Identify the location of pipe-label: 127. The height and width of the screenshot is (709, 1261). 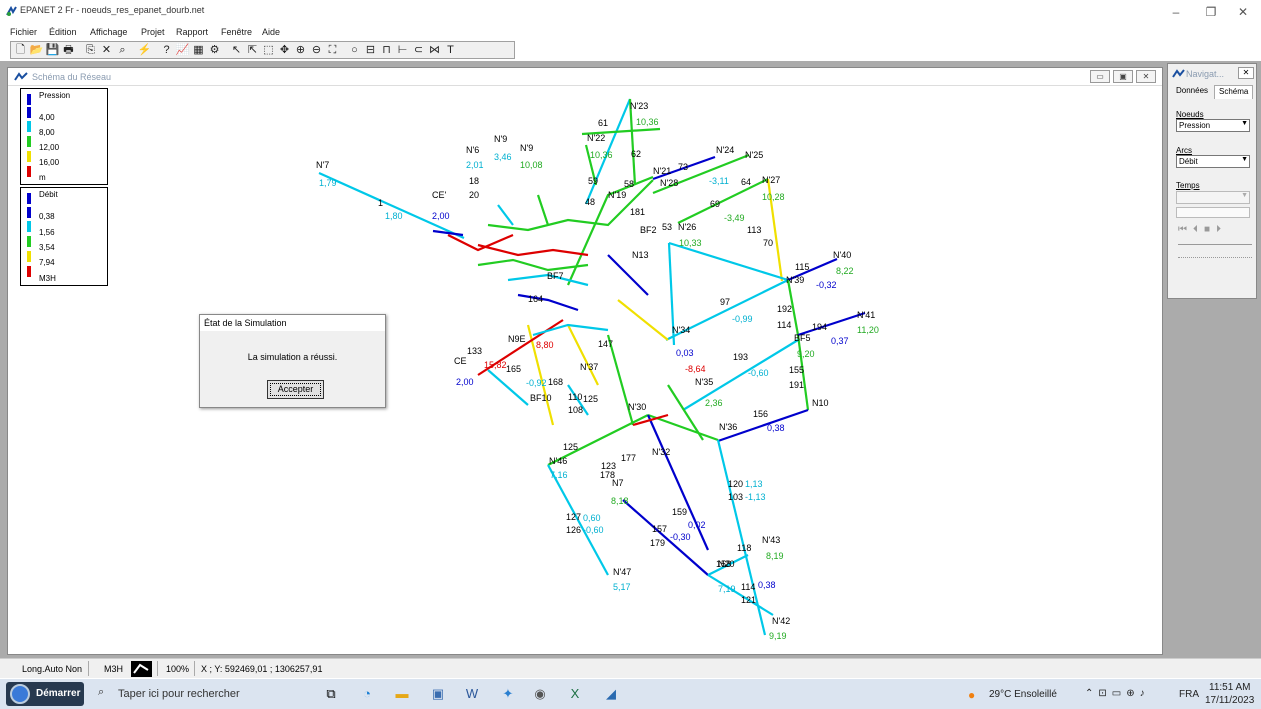
(573, 517).